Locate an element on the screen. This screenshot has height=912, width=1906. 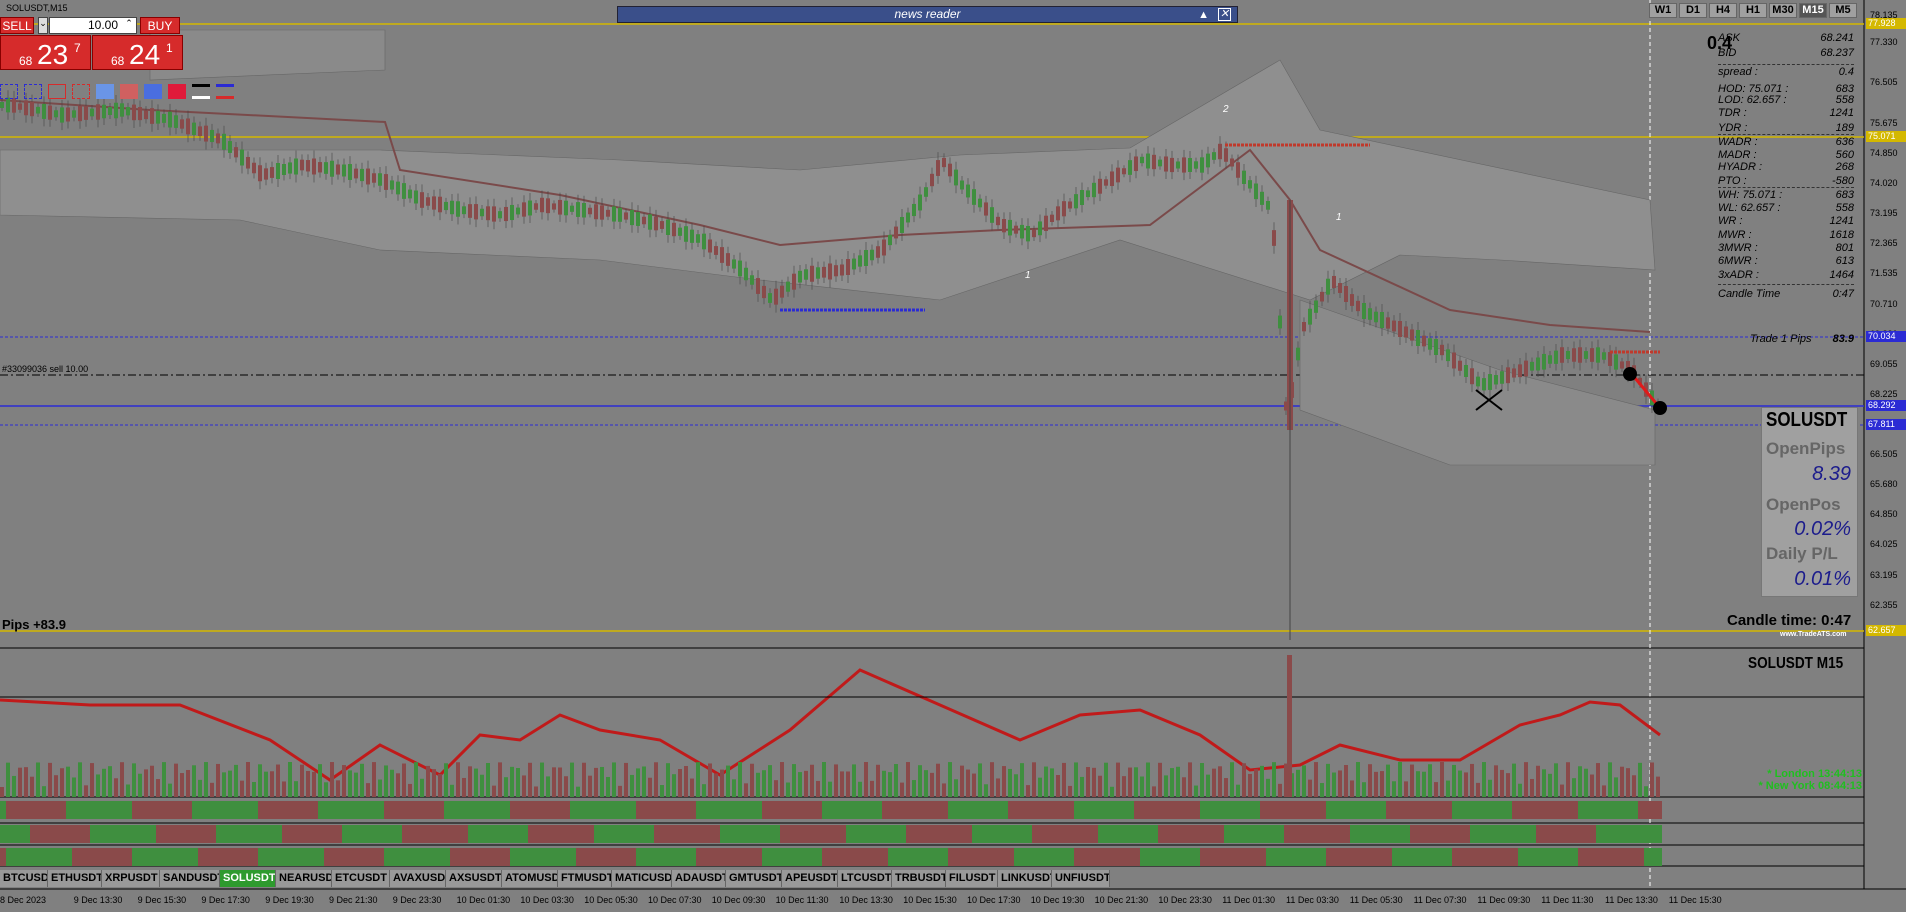
symbol-tab-adausdt: ADAUSDT is located at coordinates (699, 878).